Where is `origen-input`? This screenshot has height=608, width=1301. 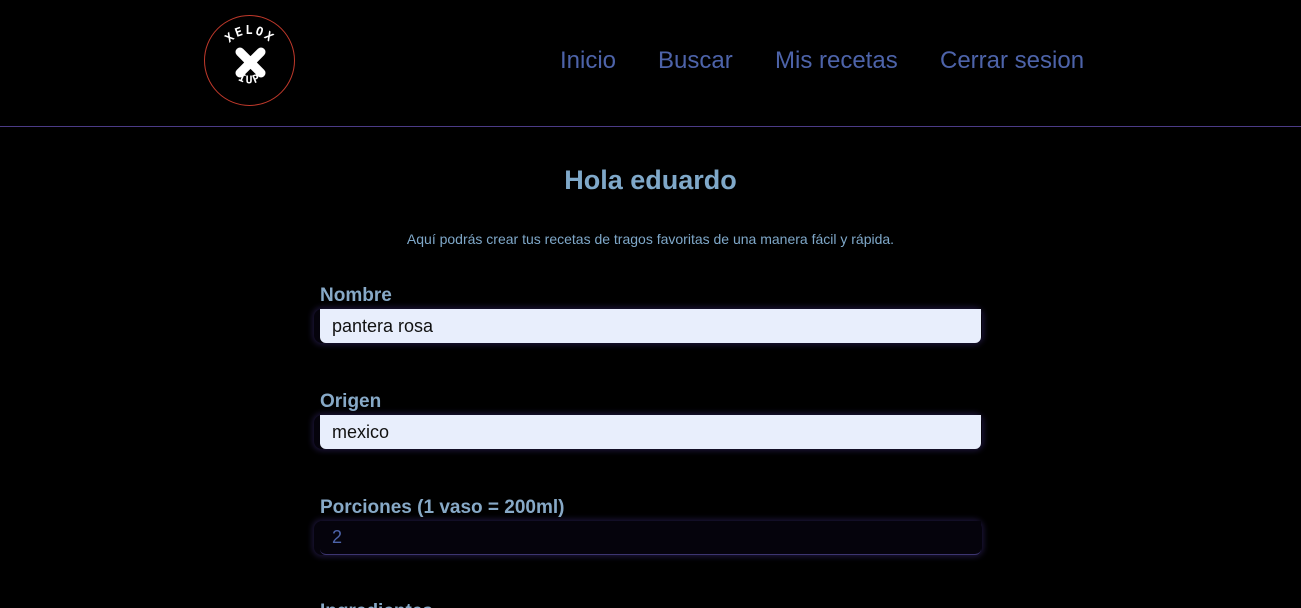
origen-input is located at coordinates (650, 432).